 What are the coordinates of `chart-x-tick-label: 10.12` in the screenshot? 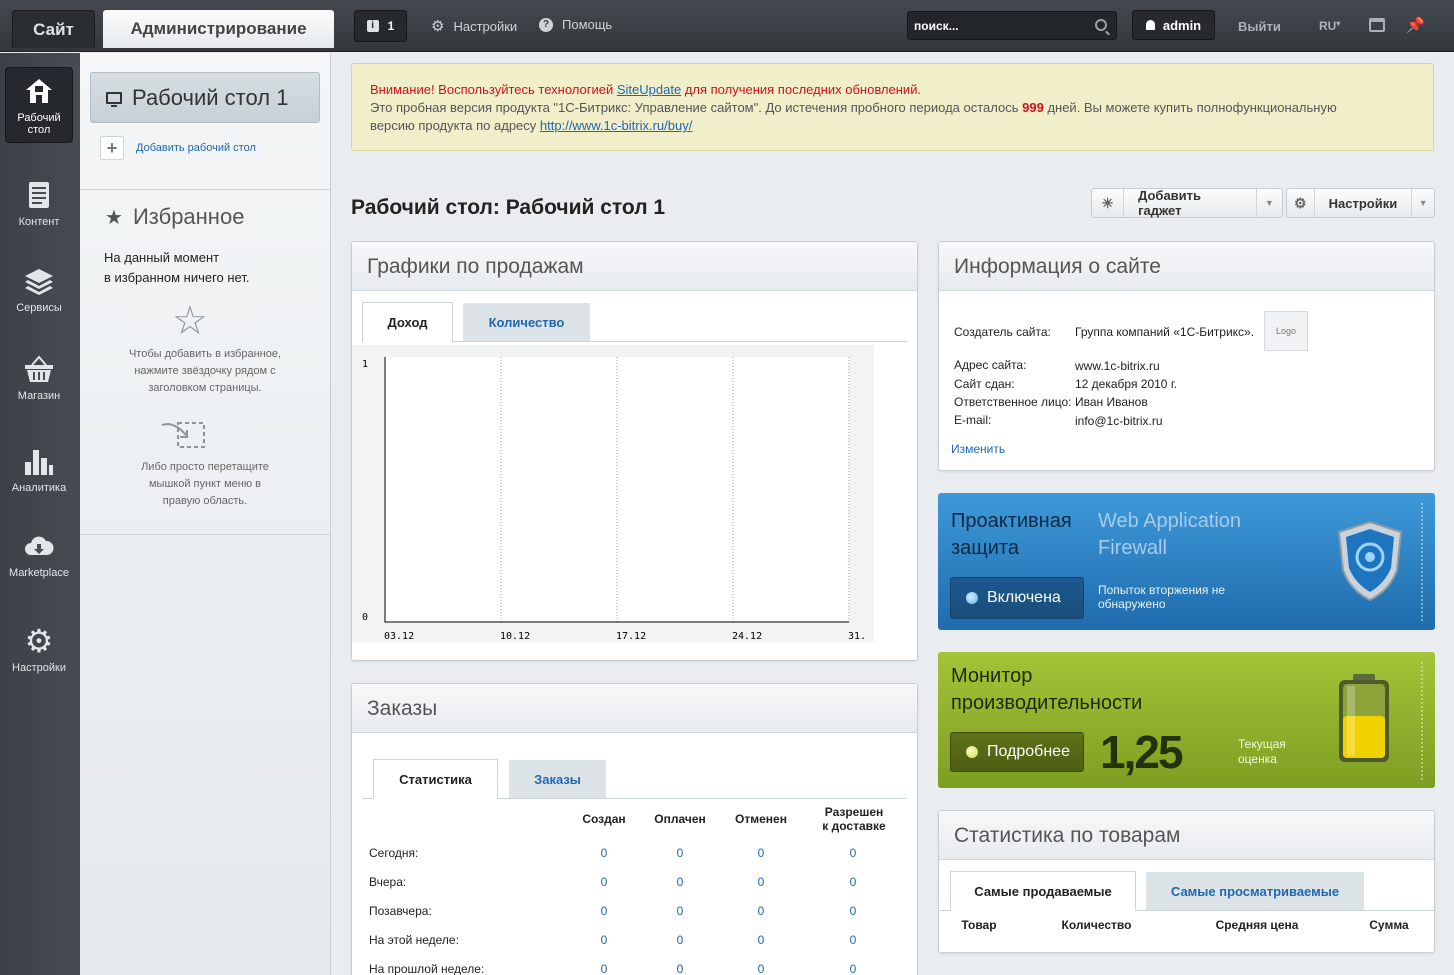 It's located at (515, 636).